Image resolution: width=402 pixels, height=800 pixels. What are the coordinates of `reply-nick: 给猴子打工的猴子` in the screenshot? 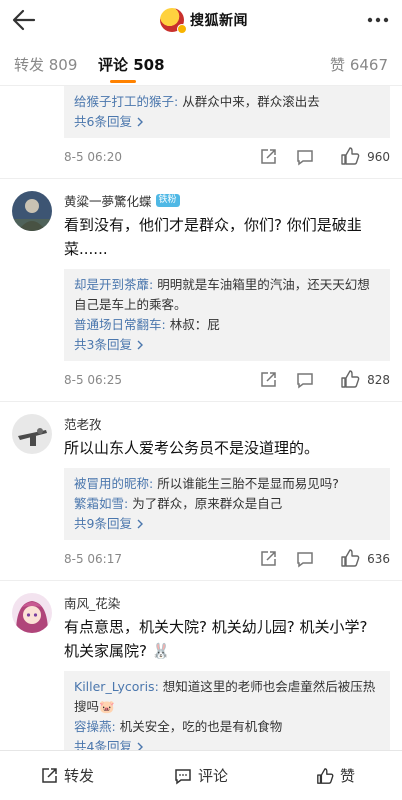 It's located at (124, 101).